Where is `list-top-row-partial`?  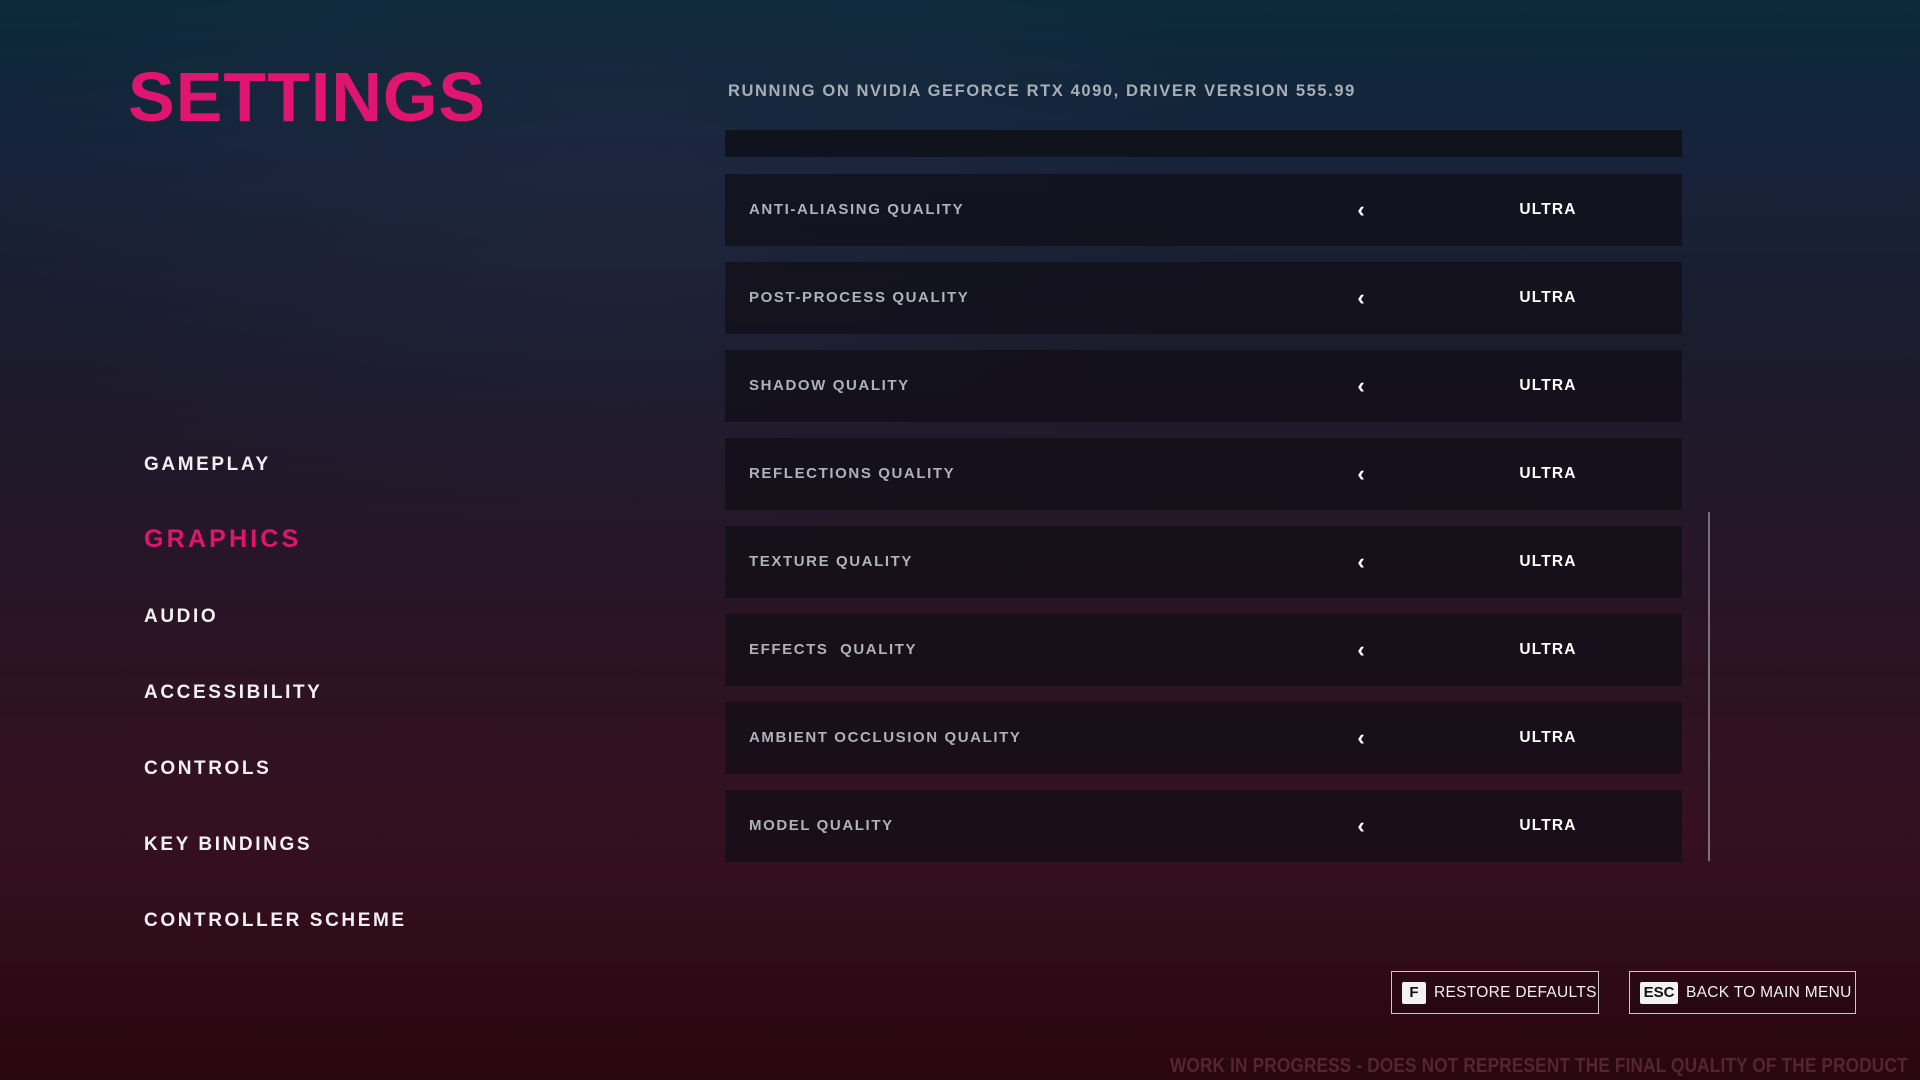 list-top-row-partial is located at coordinates (1203, 143).